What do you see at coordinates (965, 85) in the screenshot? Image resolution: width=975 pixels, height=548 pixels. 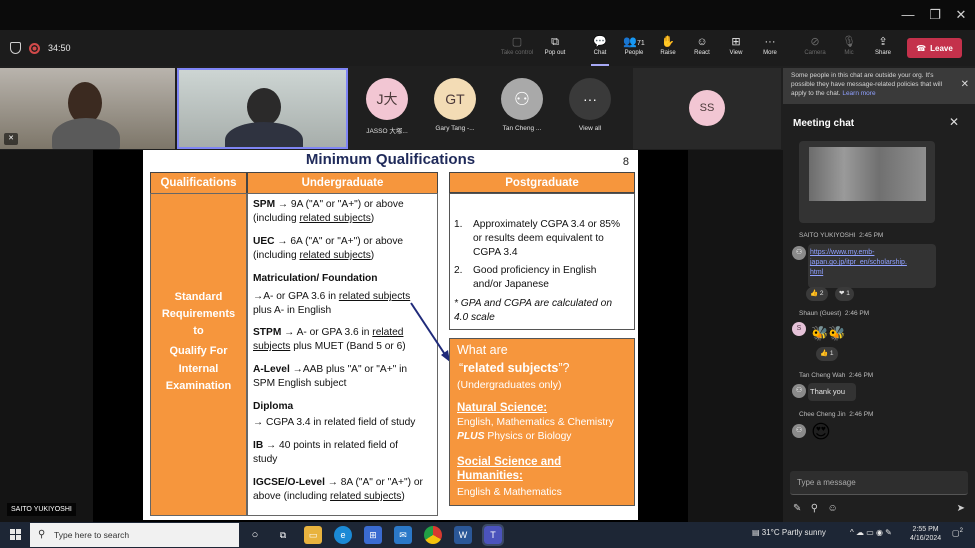 I see `dismiss-icon: ✕` at bounding box center [965, 85].